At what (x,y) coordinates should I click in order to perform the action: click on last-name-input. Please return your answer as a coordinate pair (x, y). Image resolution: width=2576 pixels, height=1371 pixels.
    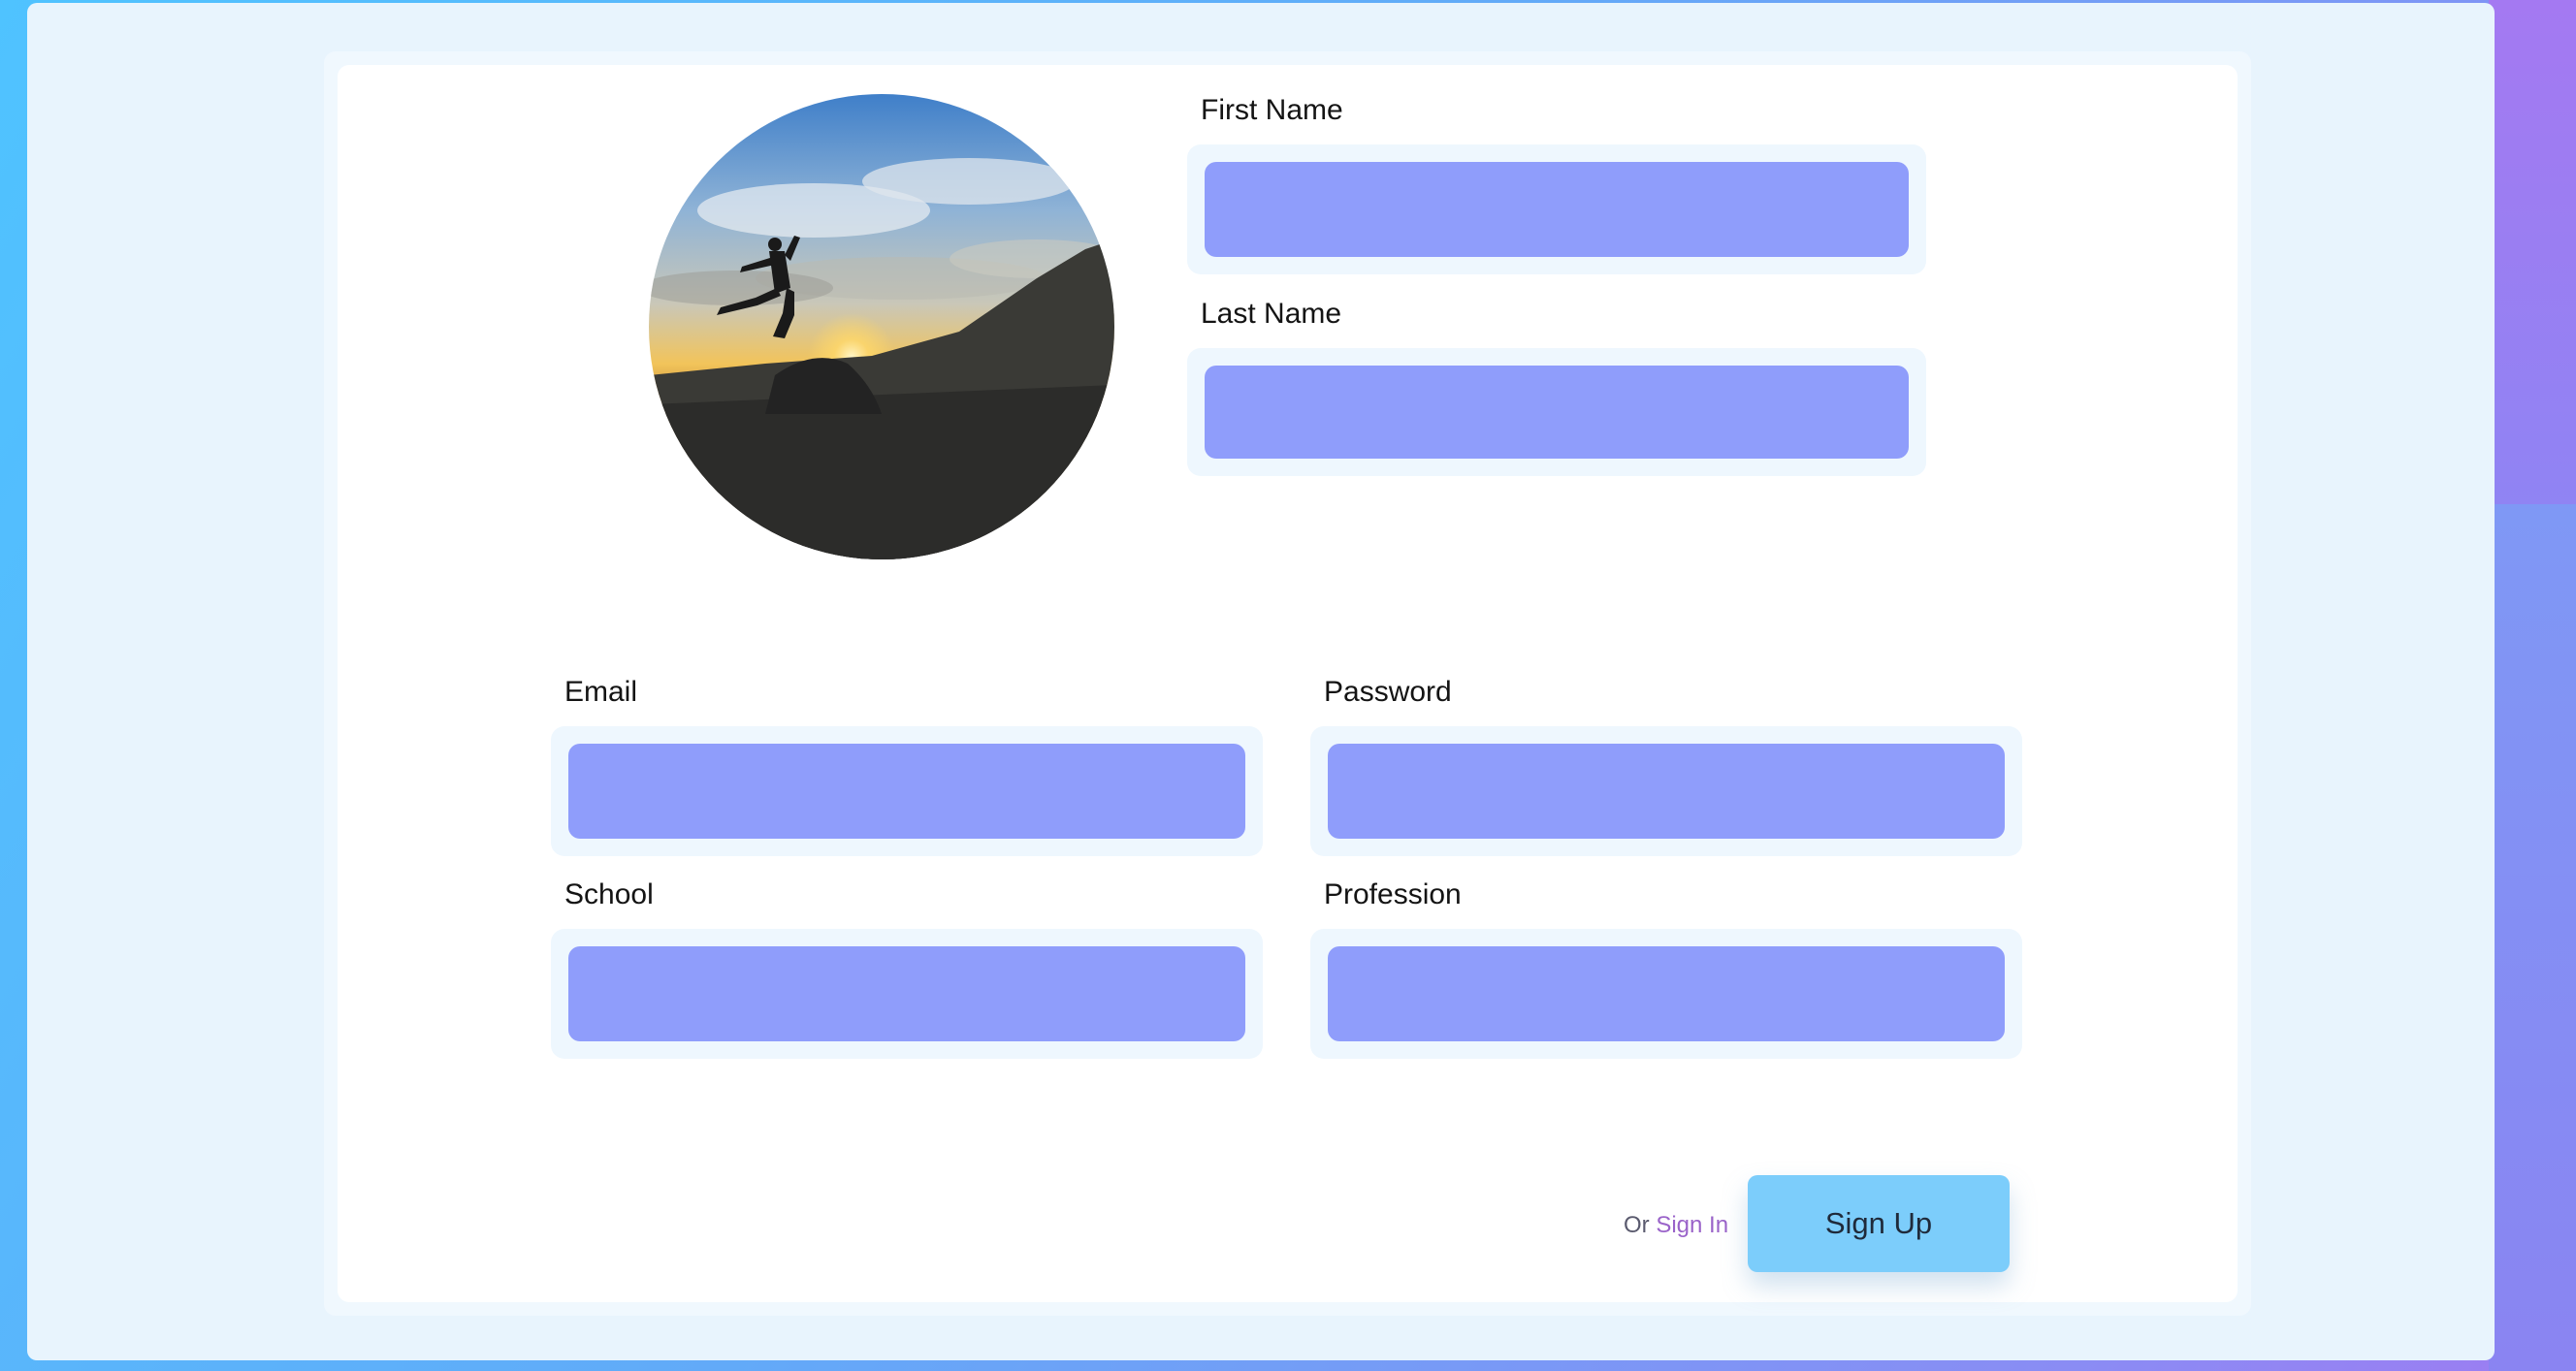
    Looking at the image, I should click on (1557, 412).